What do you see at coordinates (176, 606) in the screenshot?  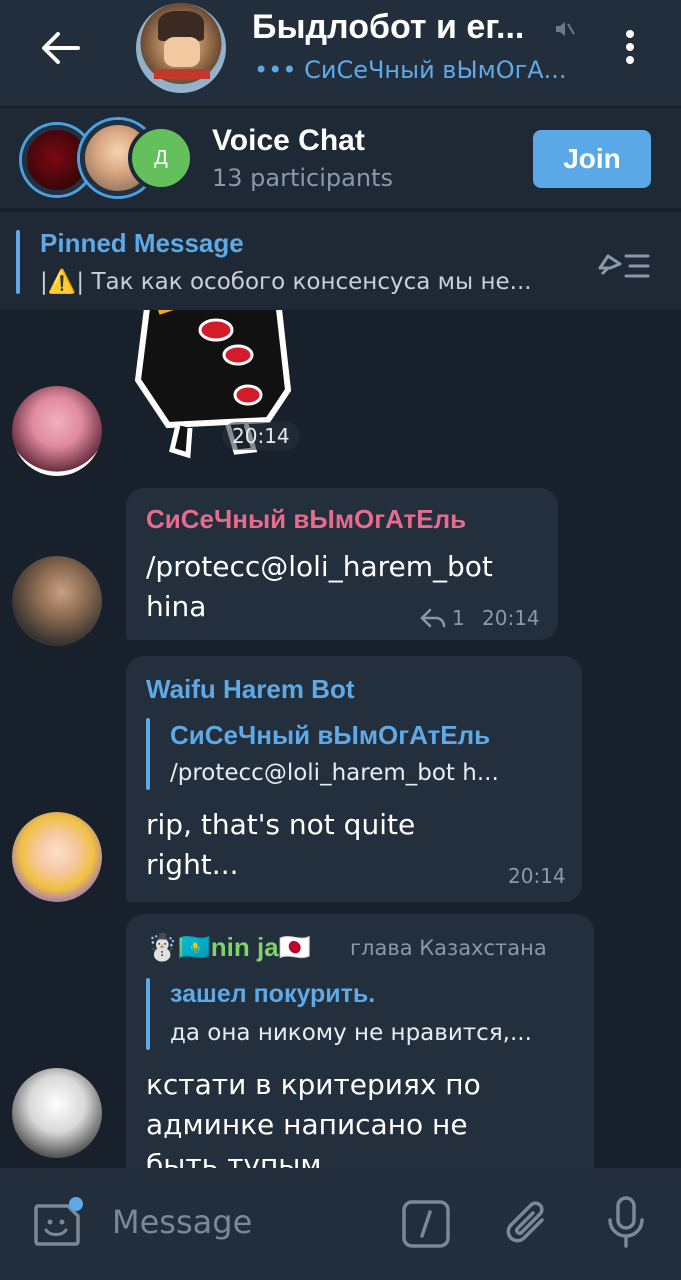 I see `message-text-line: hina` at bounding box center [176, 606].